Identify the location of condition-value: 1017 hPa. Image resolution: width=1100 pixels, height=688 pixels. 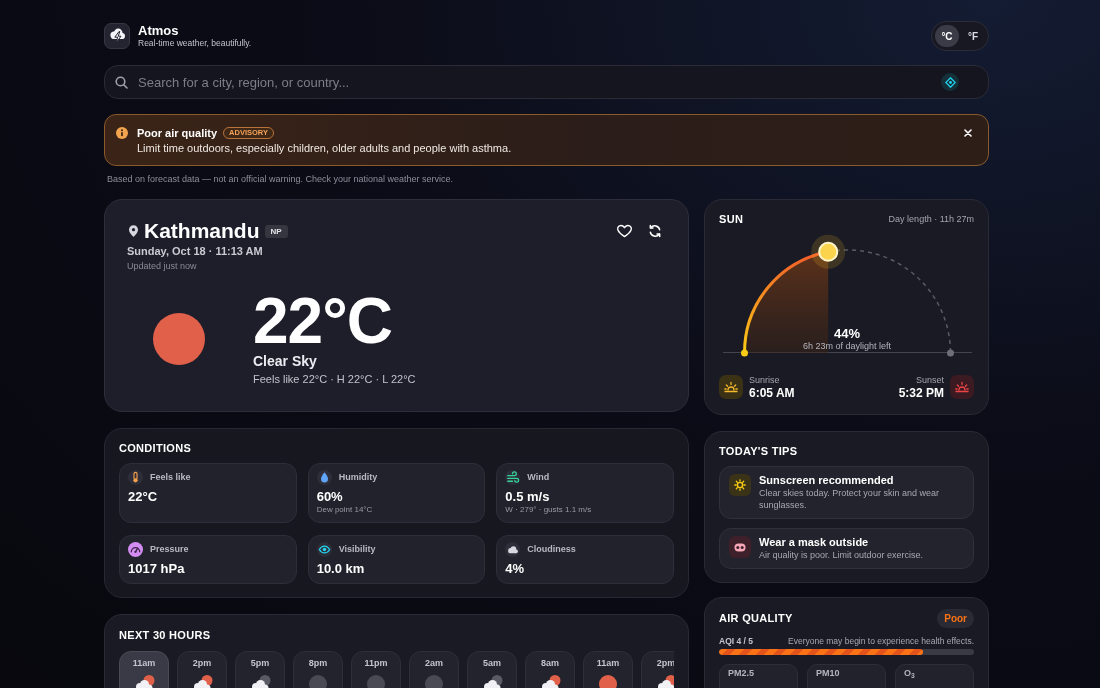
(157, 568).